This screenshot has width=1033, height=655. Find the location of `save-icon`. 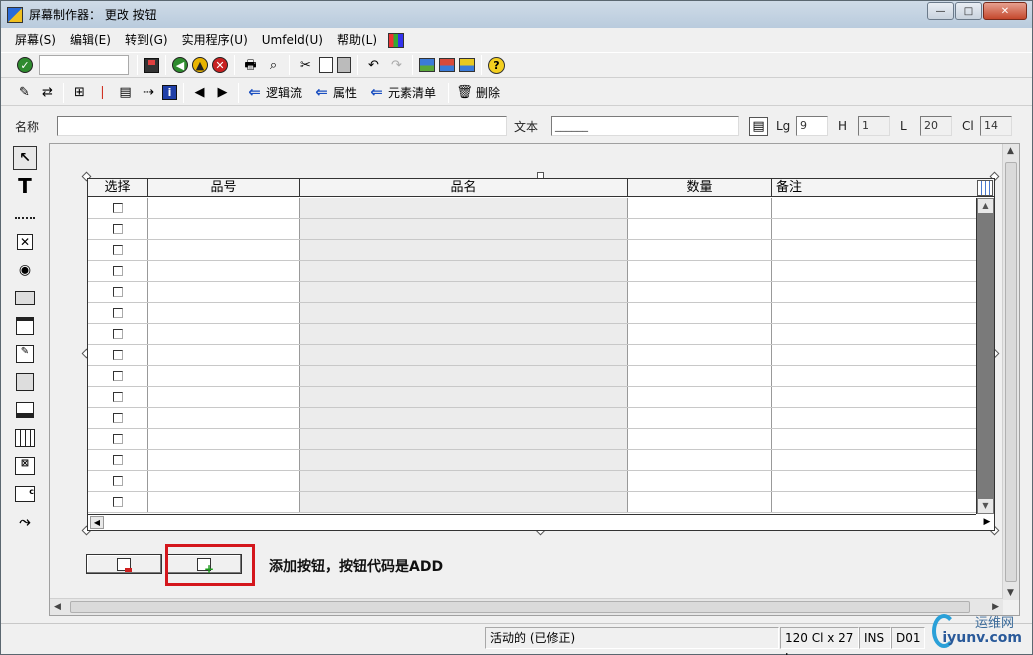

save-icon is located at coordinates (151, 65).